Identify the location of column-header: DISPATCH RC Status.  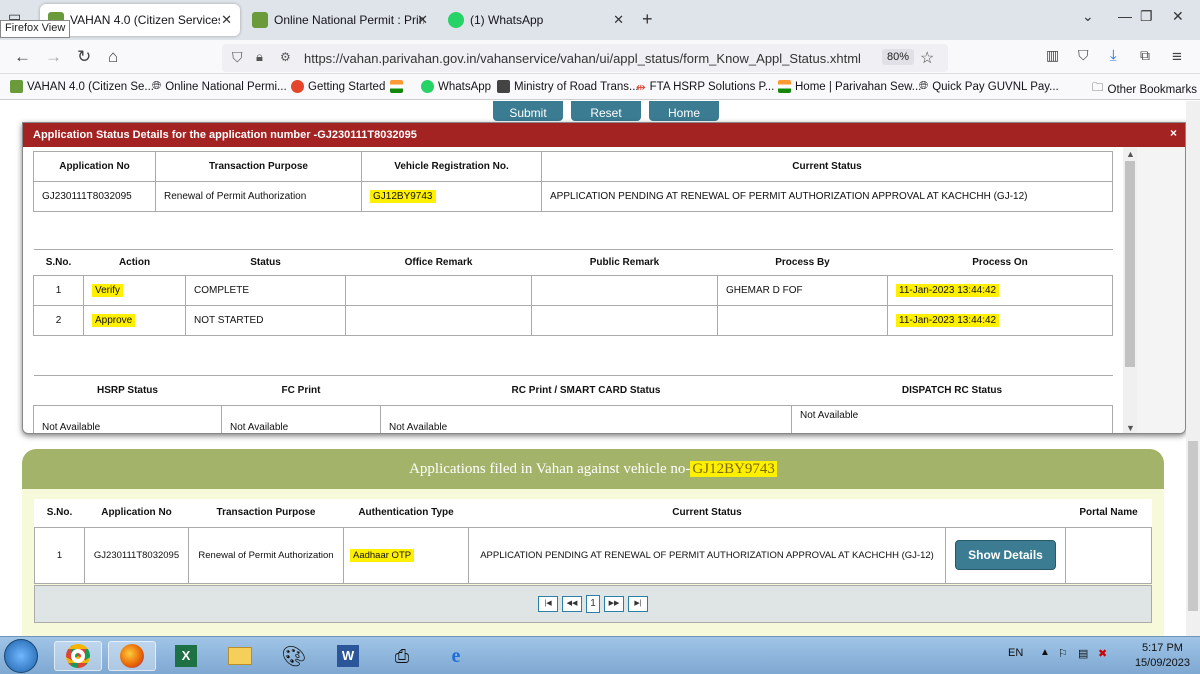
(952, 390).